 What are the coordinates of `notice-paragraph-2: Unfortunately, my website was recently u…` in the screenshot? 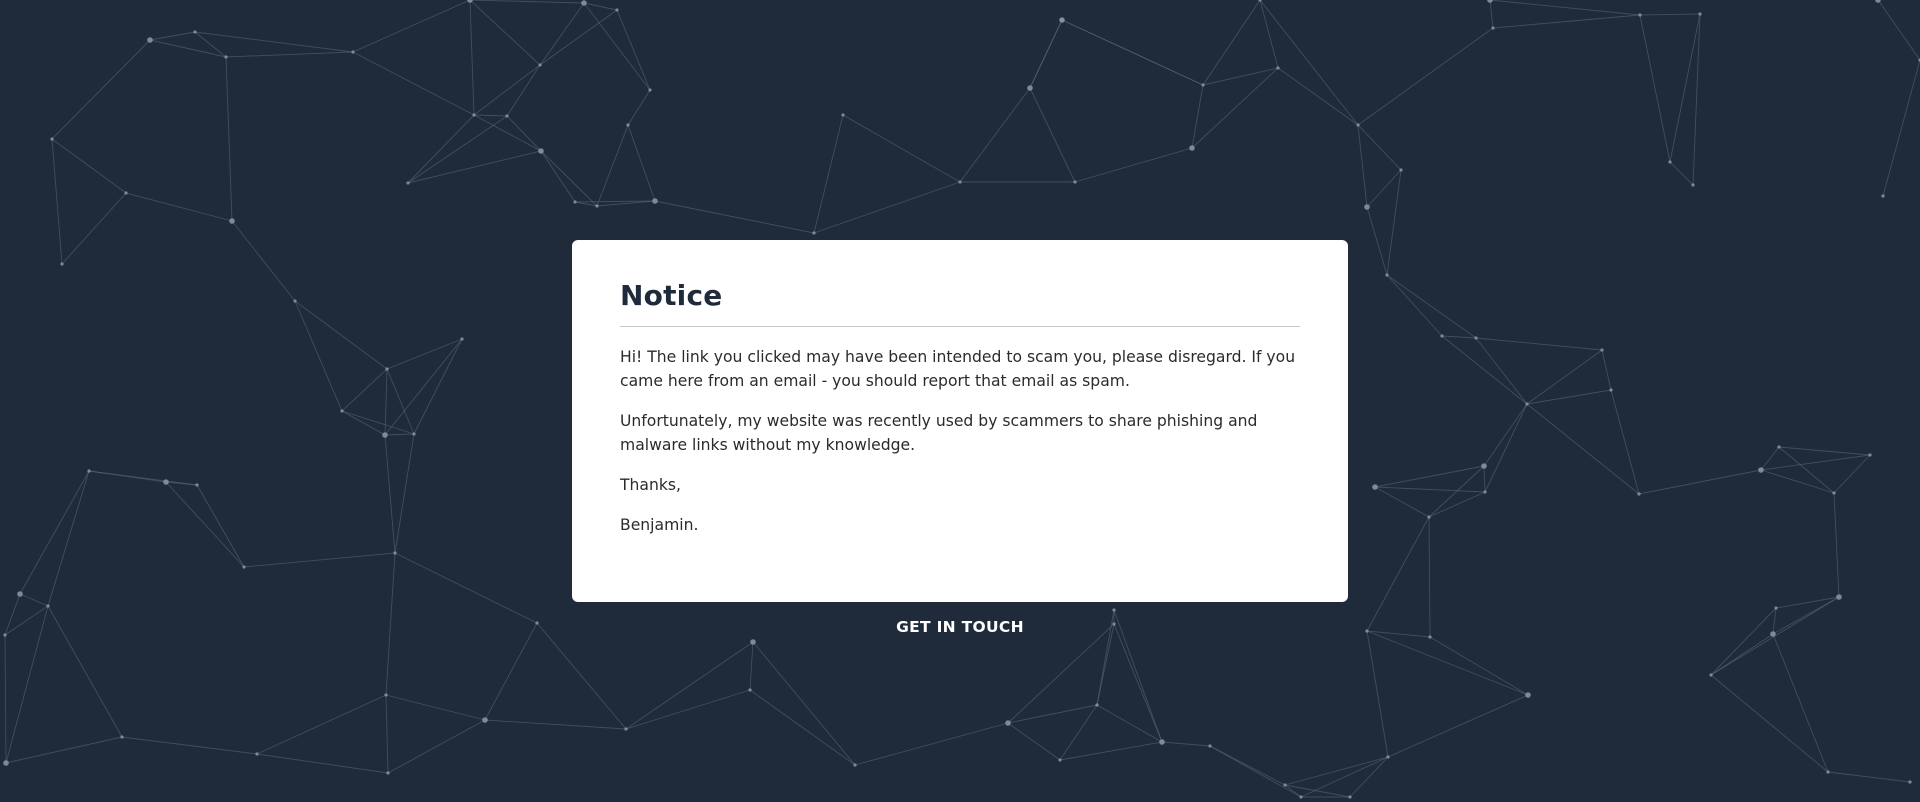 It's located at (939, 433).